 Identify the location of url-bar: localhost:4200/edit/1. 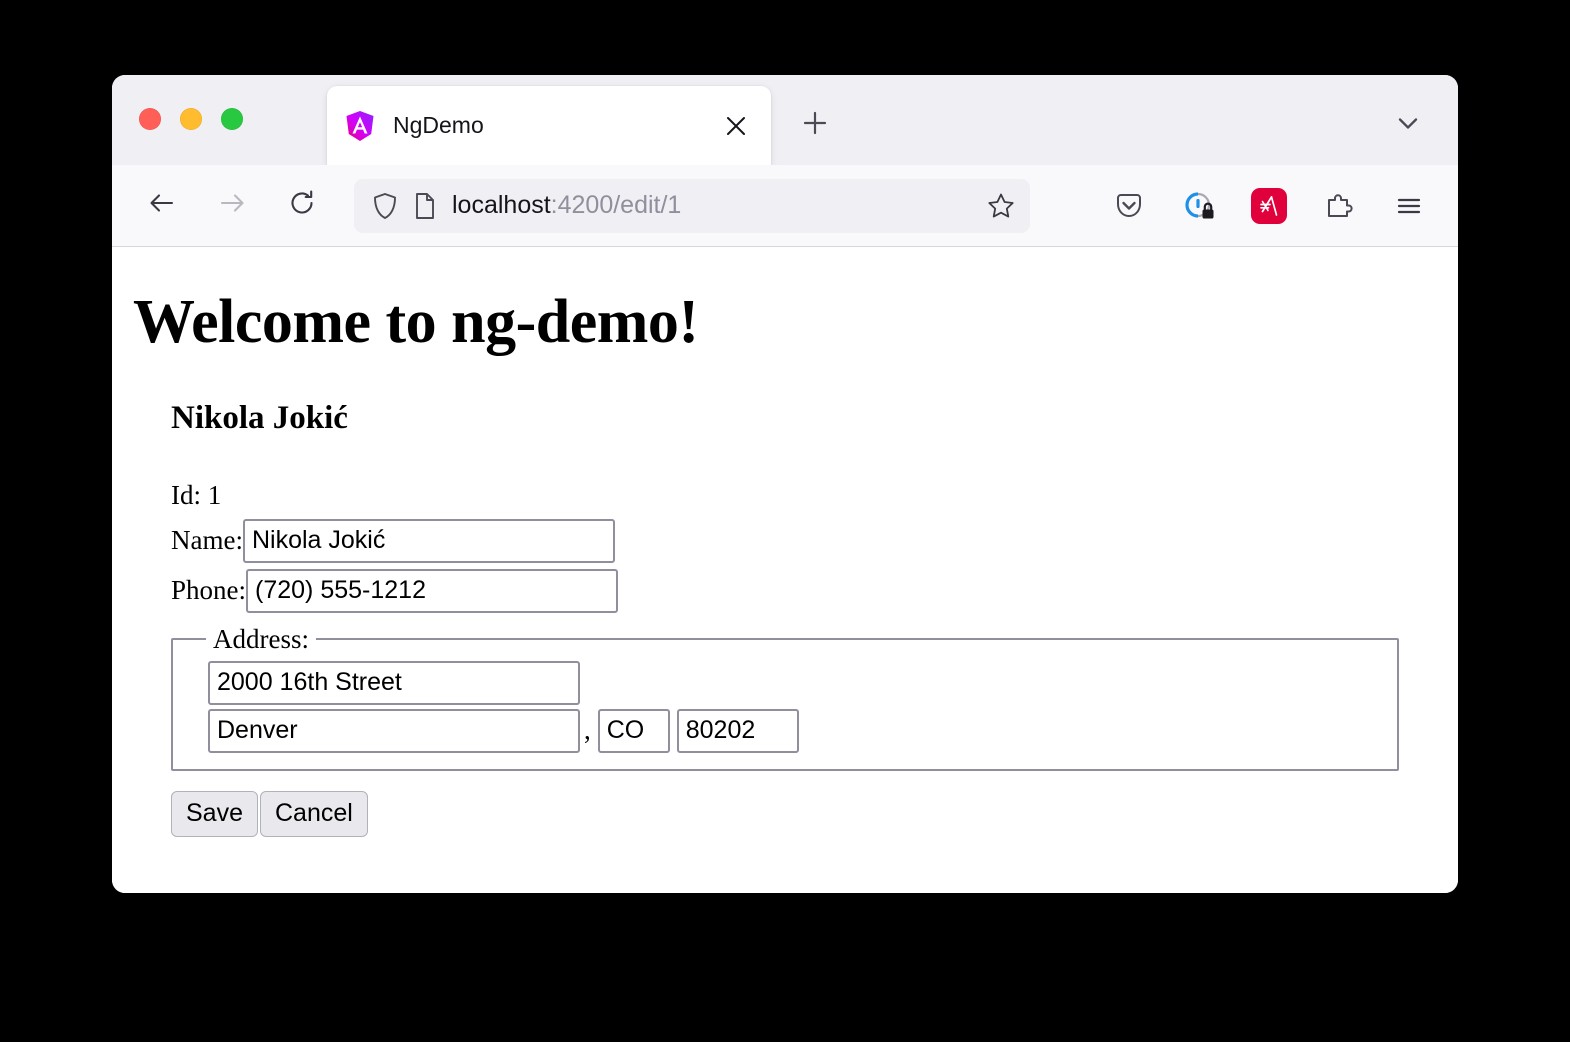
(692, 205).